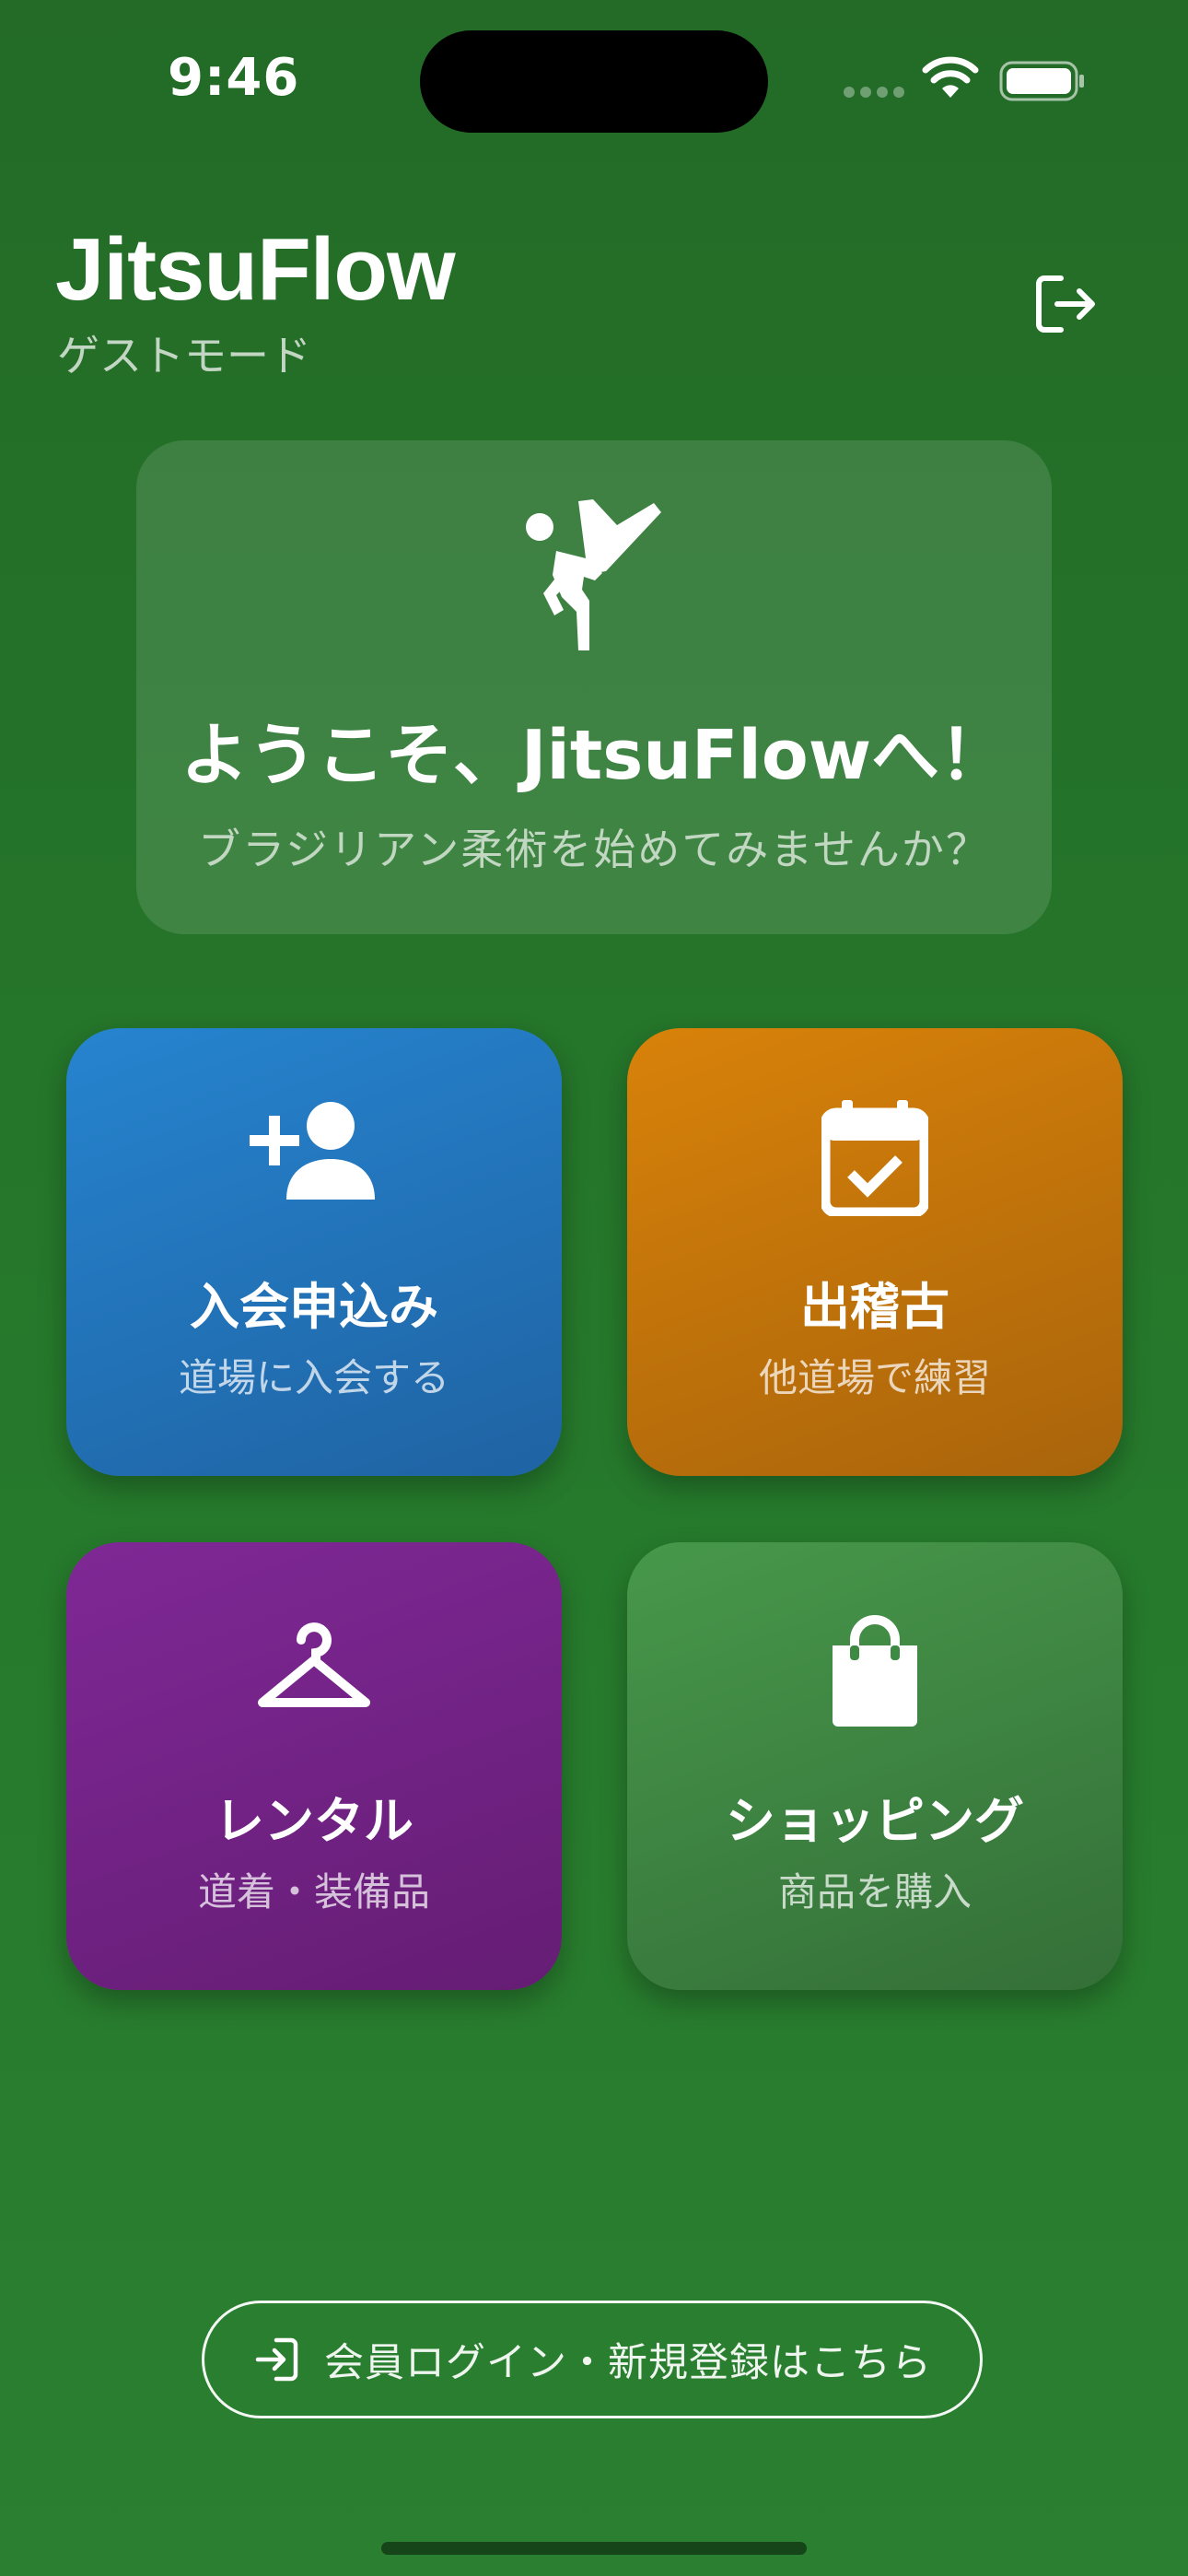 The height and width of the screenshot is (2576, 1188). Describe the element at coordinates (313, 1891) in the screenshot. I see `rental-subtitle: 道着・装備品` at that location.